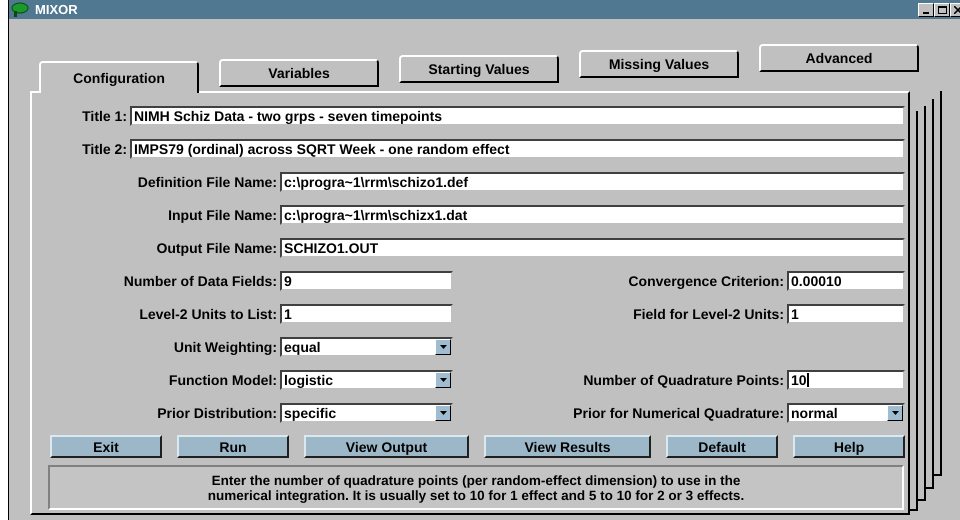 This screenshot has height=520, width=960. Describe the element at coordinates (222, 215) in the screenshot. I see `field-label: Input File Name:` at that location.